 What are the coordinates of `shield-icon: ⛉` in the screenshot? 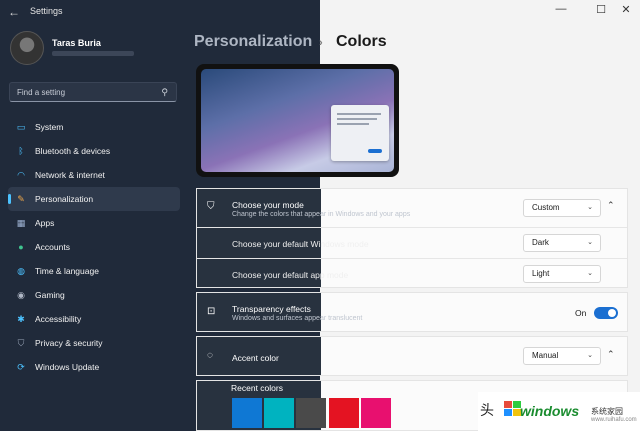 It's located at (21, 342).